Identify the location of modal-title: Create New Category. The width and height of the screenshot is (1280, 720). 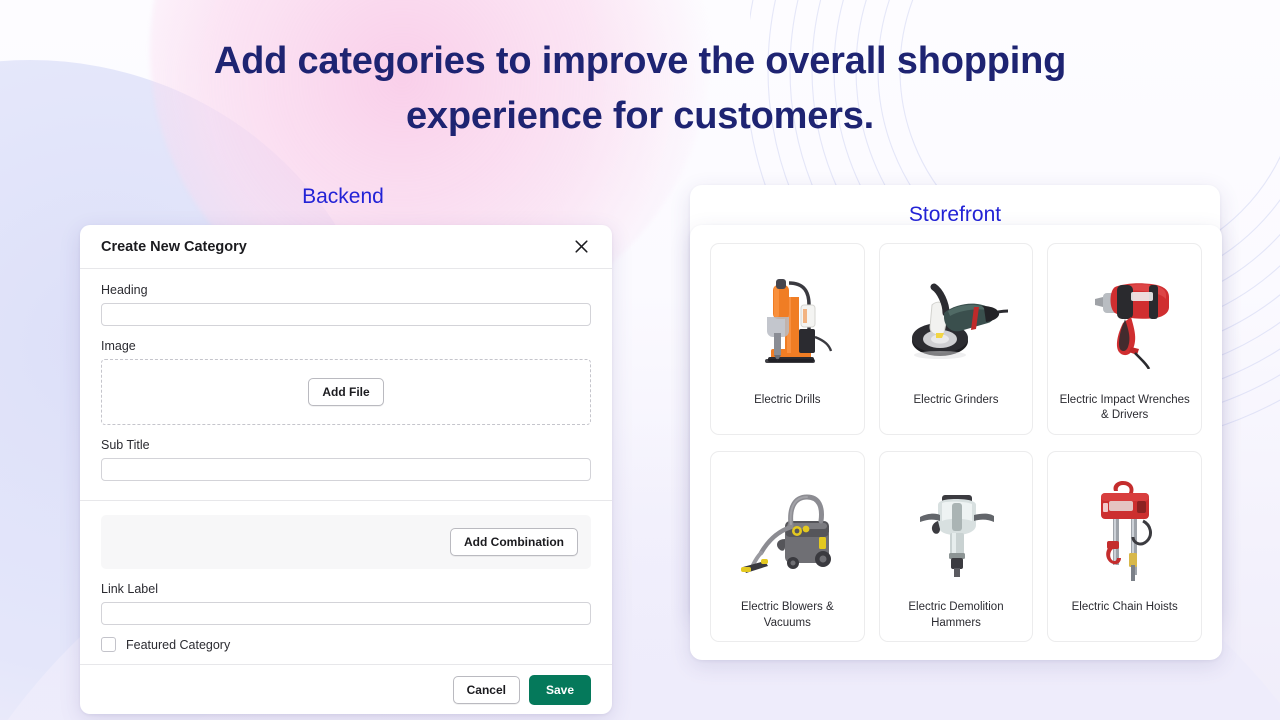
(174, 246).